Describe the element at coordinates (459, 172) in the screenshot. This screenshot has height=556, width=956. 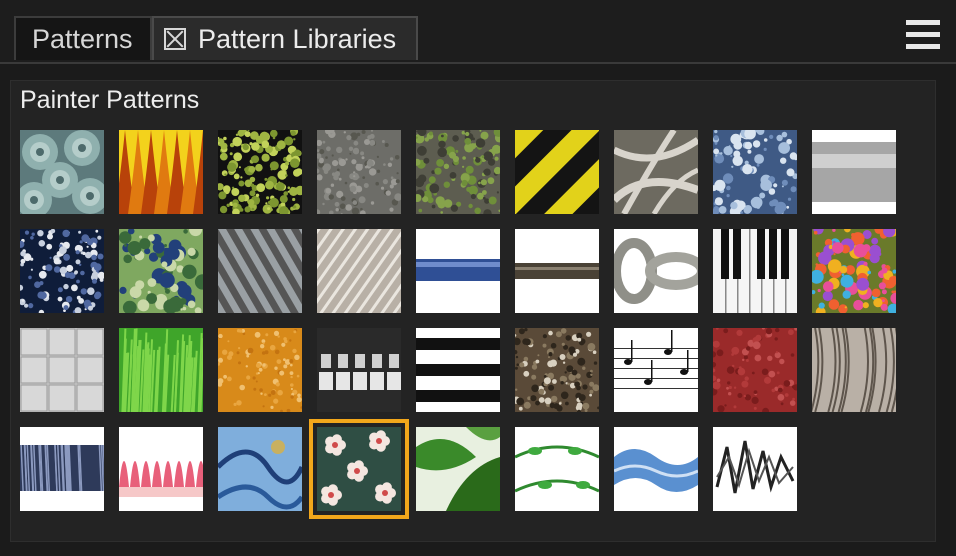
I see `pattern-tile-mossy-stone` at that location.